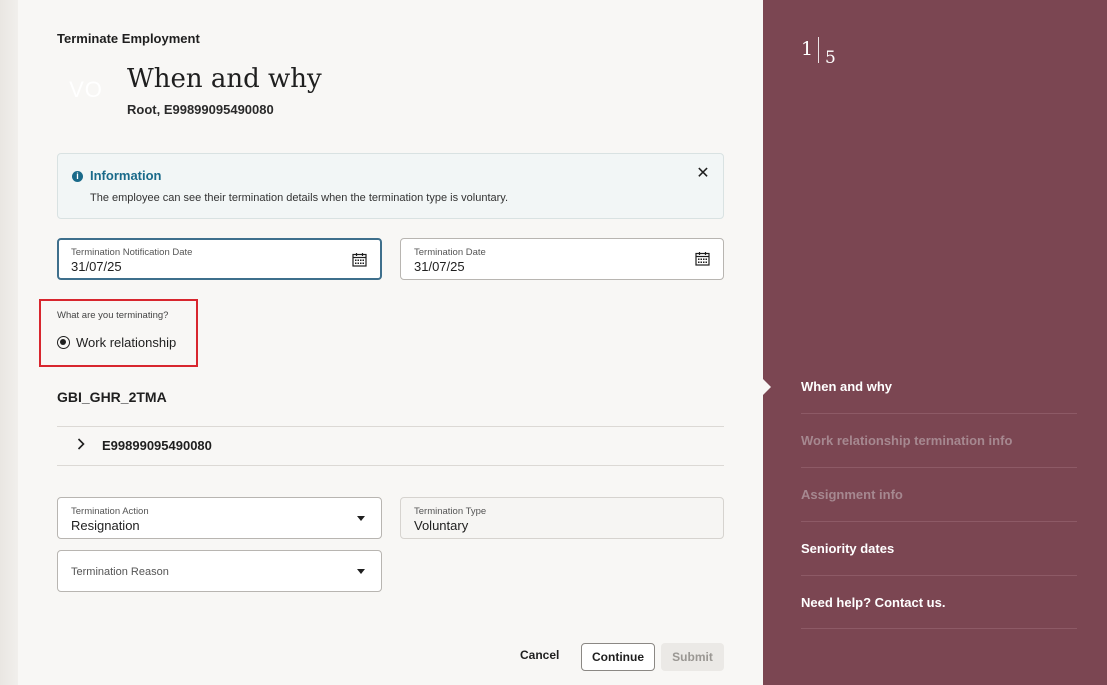 The width and height of the screenshot is (1107, 685). Describe the element at coordinates (907, 440) in the screenshot. I see `nav-item-work-relationship-termination-info: Work relationship termination info` at that location.